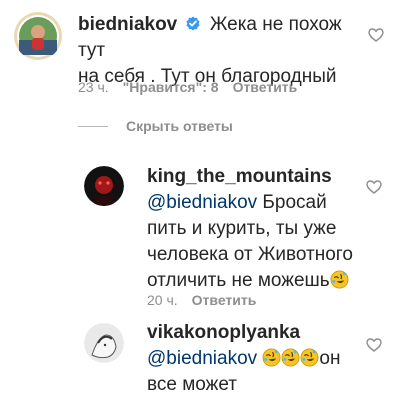  Describe the element at coordinates (202, 358) in the screenshot. I see `reply2-mention-link: @biedniakov` at that location.